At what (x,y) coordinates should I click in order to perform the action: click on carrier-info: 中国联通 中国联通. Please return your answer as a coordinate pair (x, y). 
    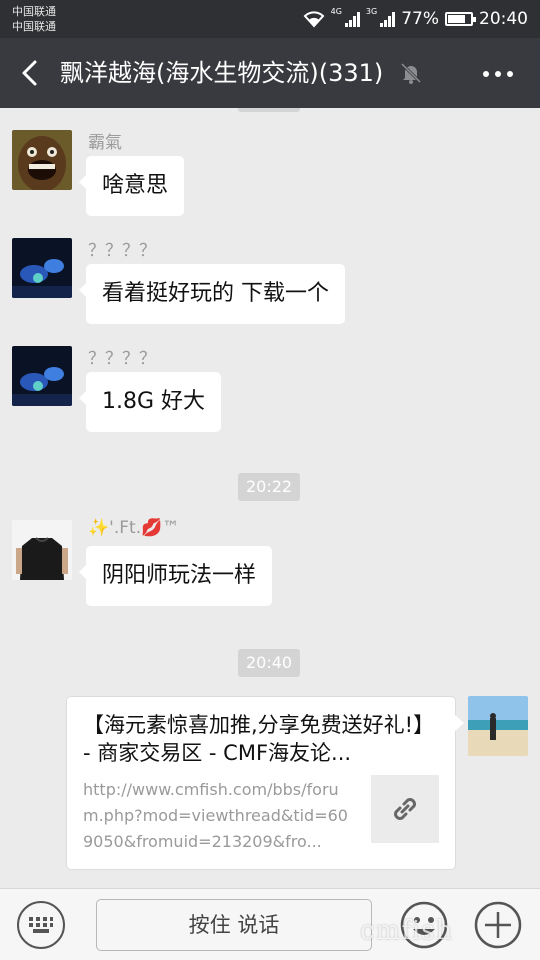
    Looking at the image, I should click on (34, 19).